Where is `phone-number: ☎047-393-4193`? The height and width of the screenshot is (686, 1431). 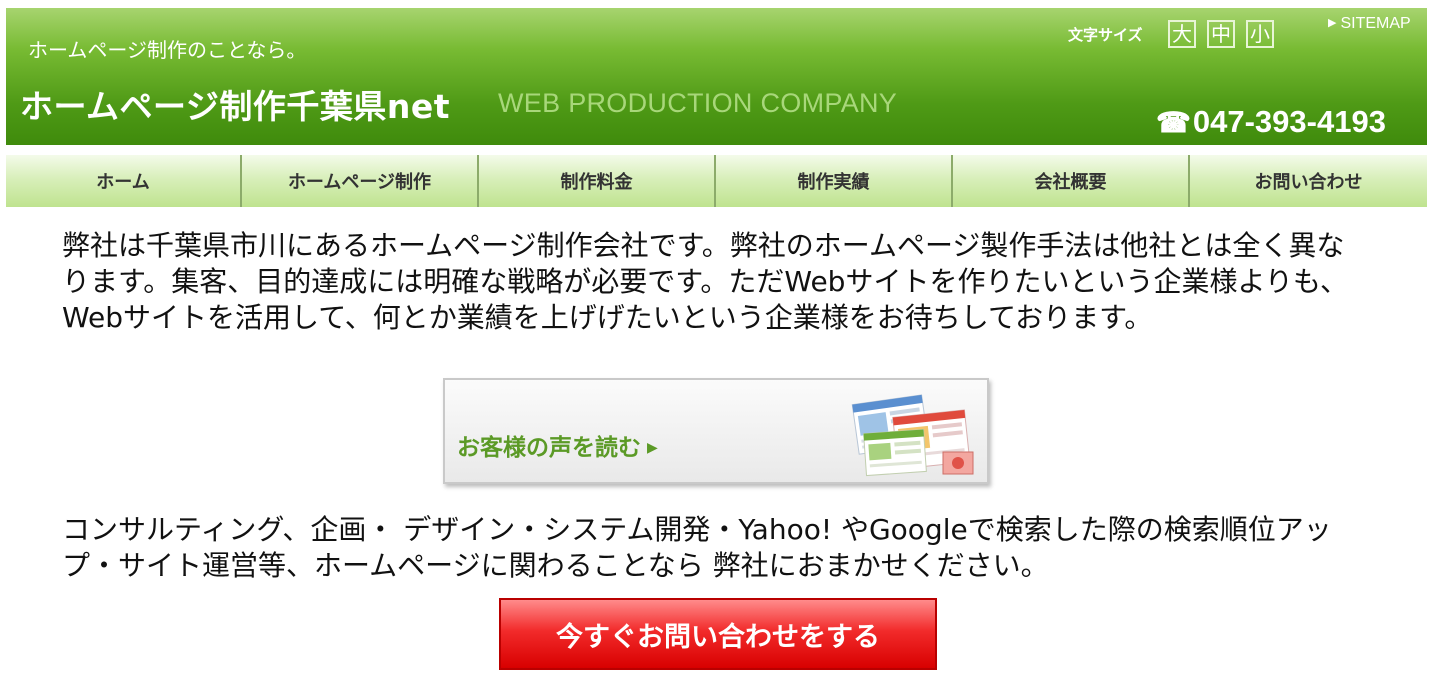
phone-number: ☎047-393-4193 is located at coordinates (1271, 122).